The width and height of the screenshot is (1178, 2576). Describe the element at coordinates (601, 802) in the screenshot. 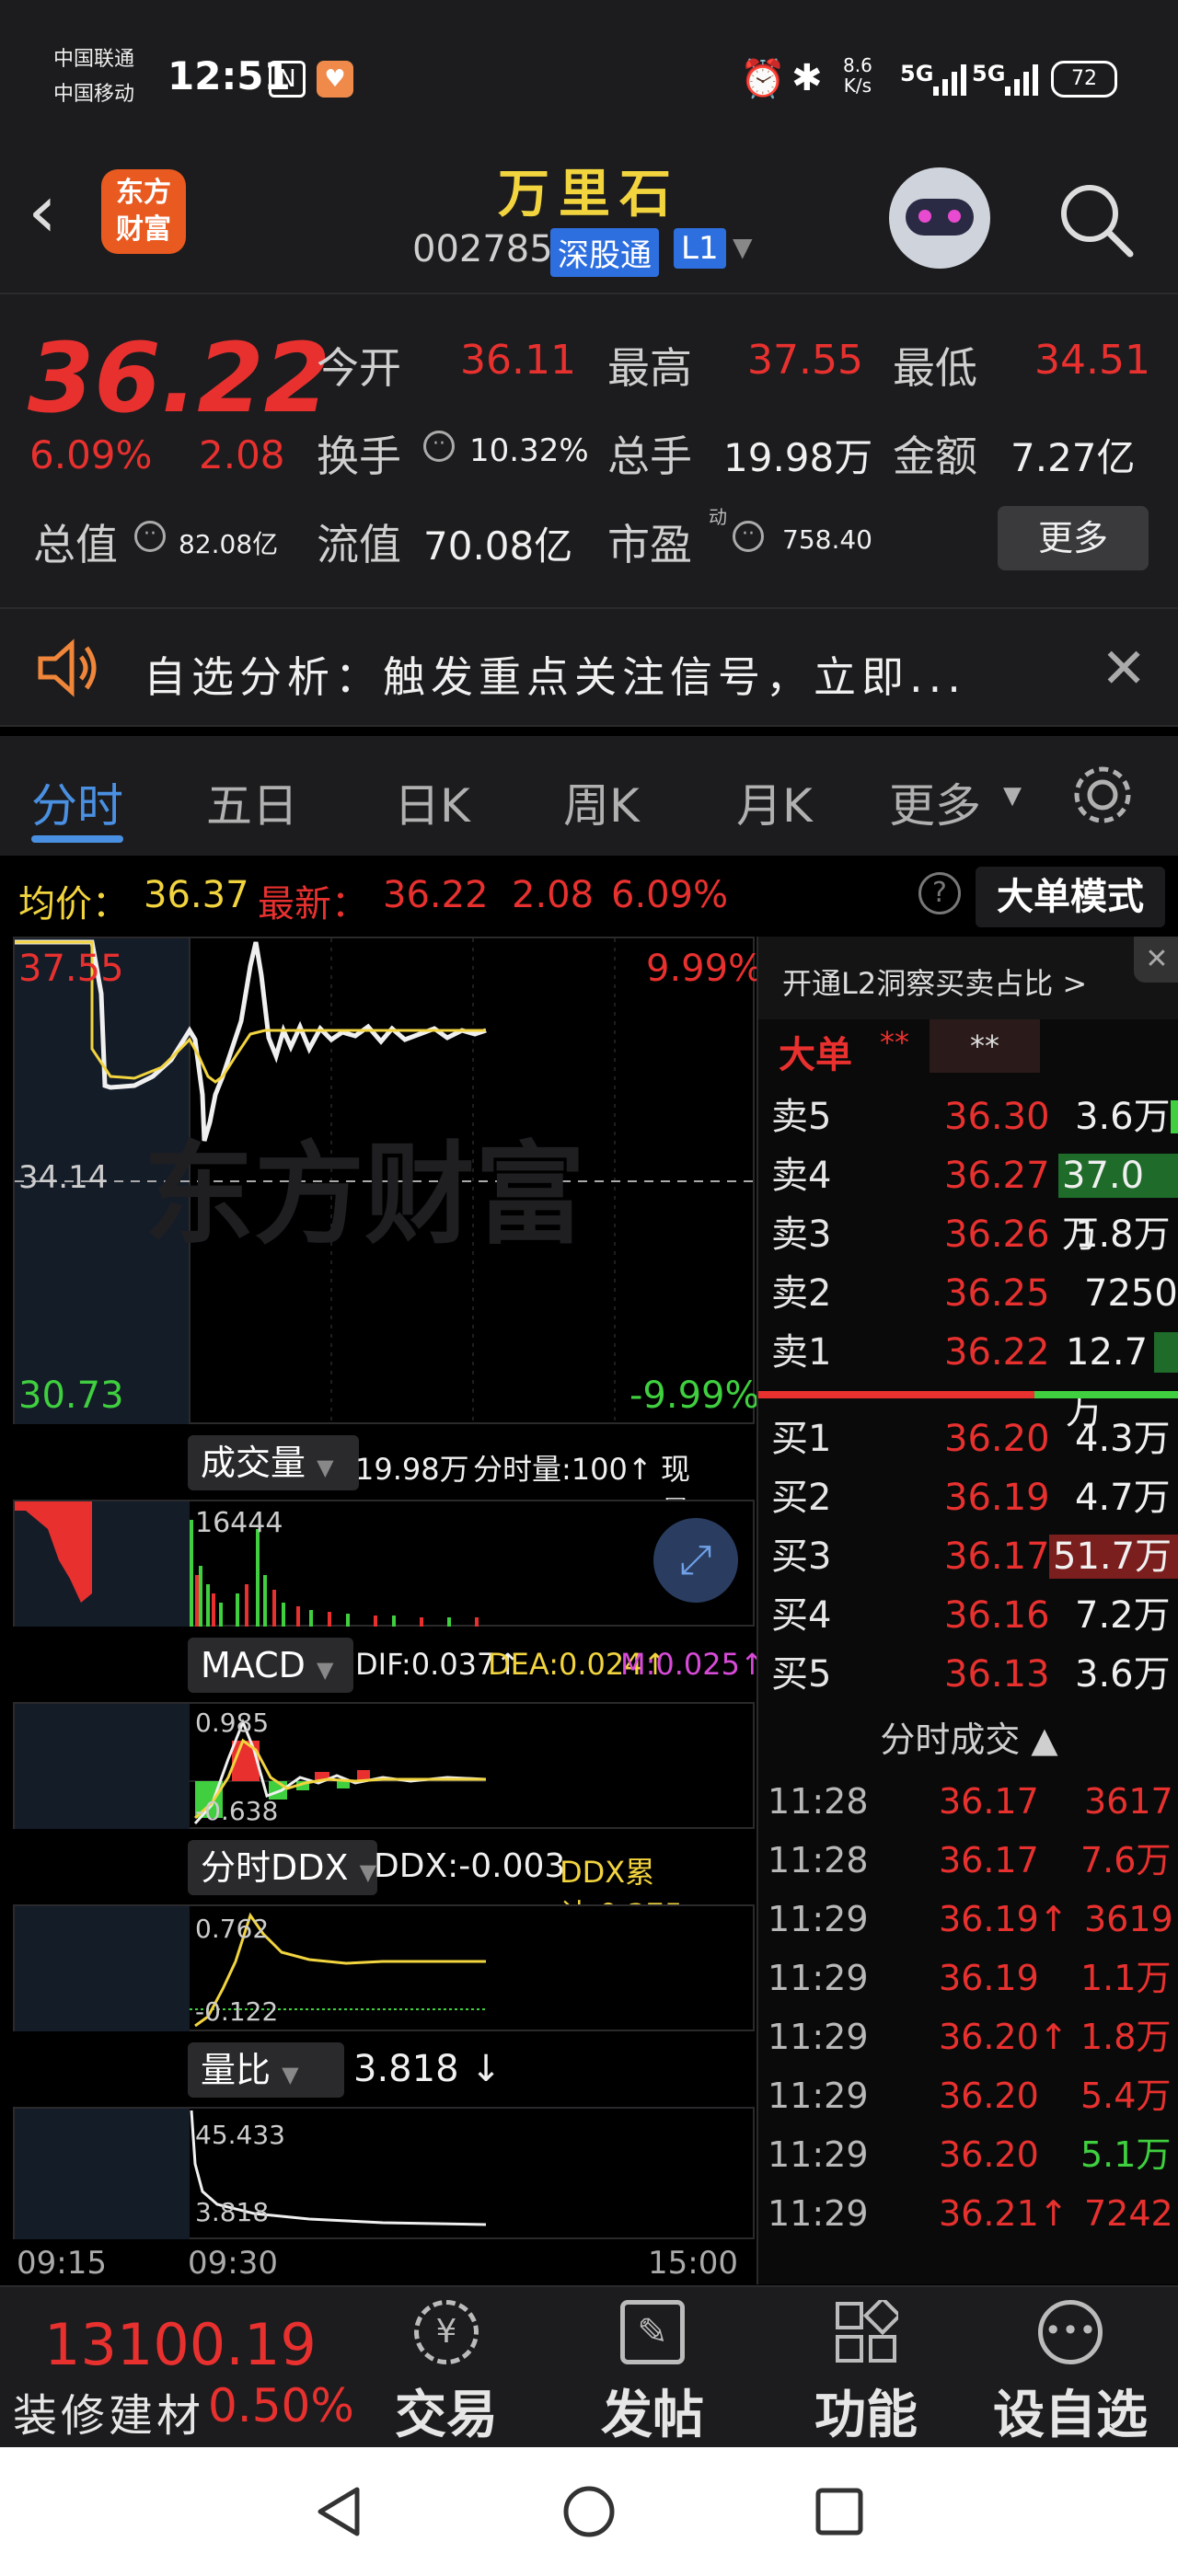

I see `tab-week-k: 周K` at that location.